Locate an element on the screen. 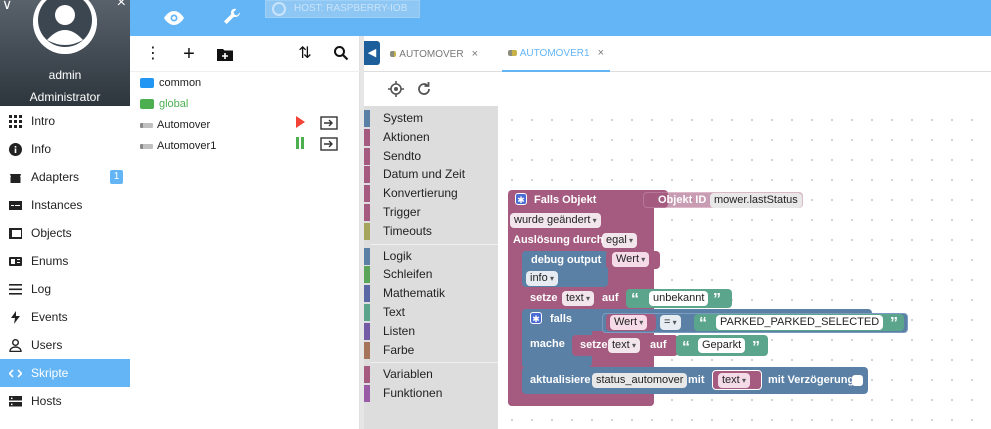 This screenshot has width=991, height=429. toolbox-category-sendto: Sendto is located at coordinates (431, 156).